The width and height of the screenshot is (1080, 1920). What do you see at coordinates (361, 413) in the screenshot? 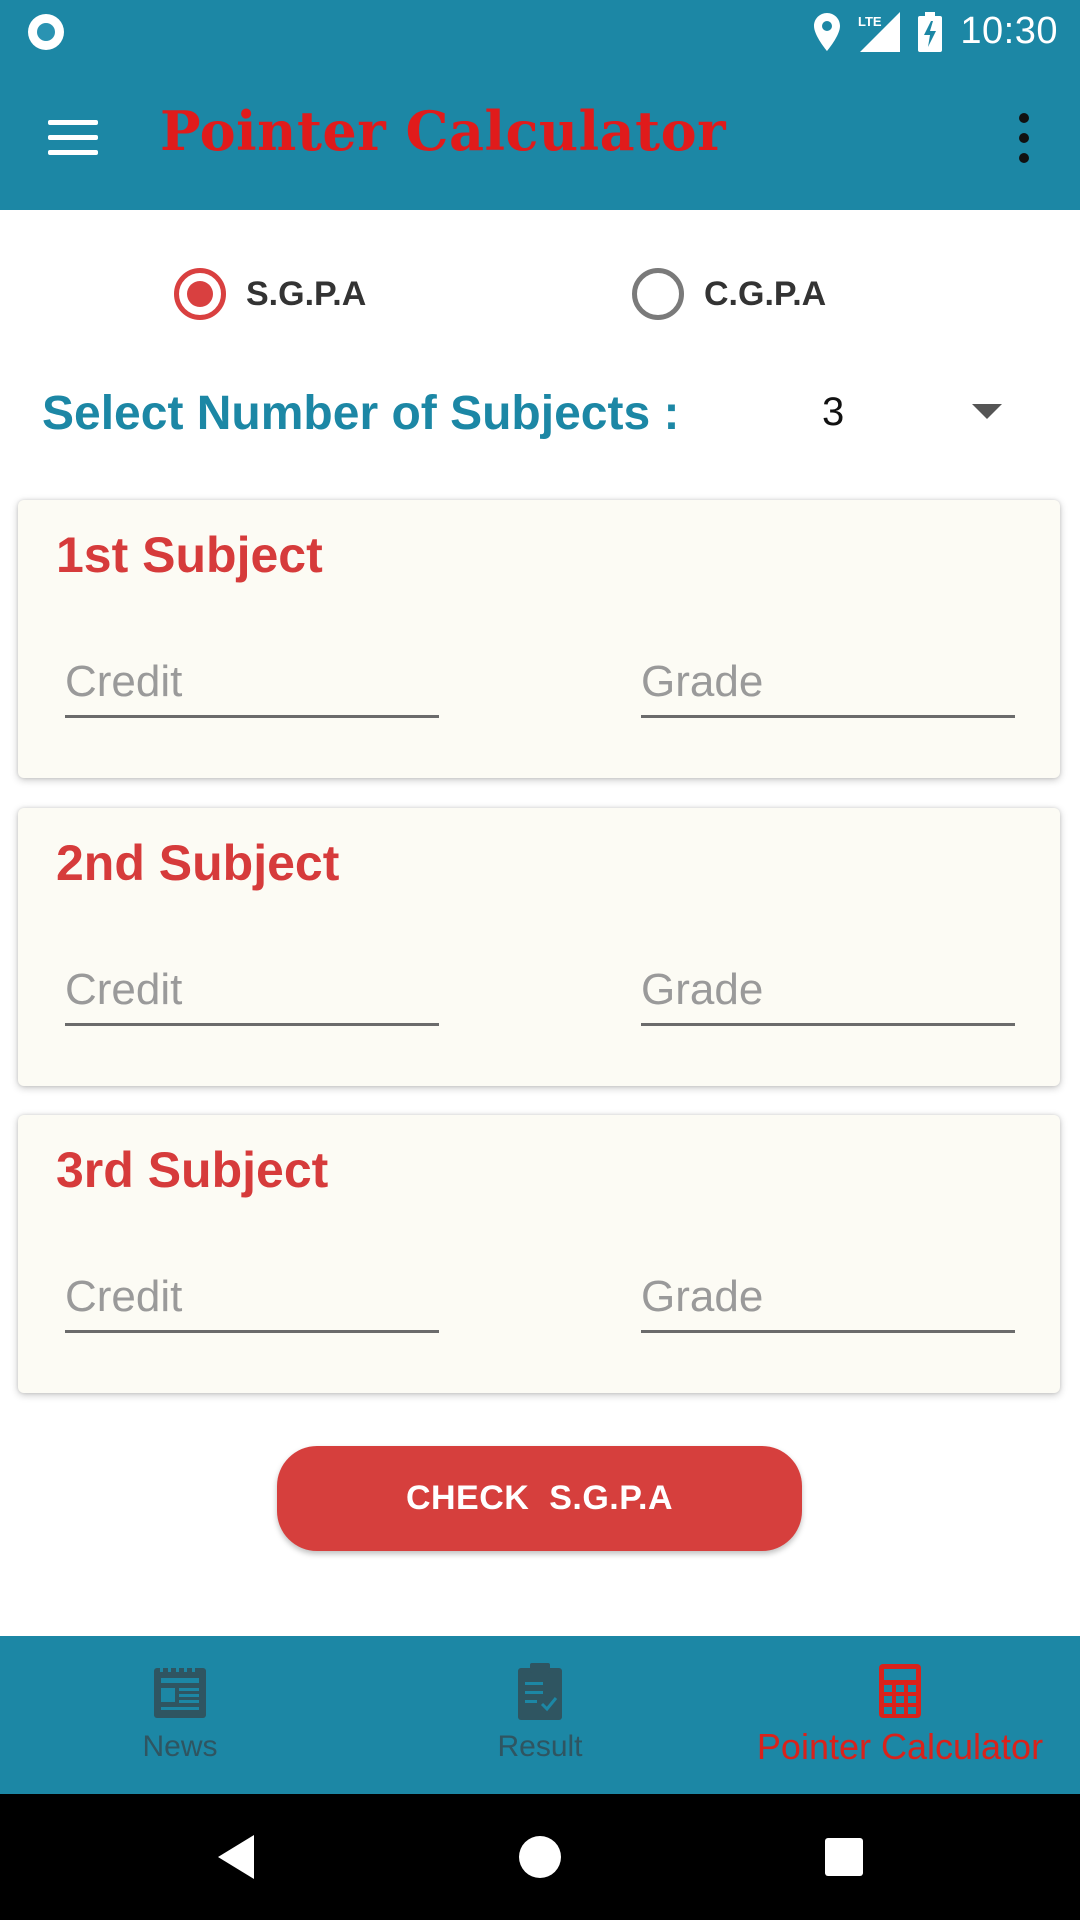
I see `subjects-selector-label: Select Number of Subjects :` at bounding box center [361, 413].